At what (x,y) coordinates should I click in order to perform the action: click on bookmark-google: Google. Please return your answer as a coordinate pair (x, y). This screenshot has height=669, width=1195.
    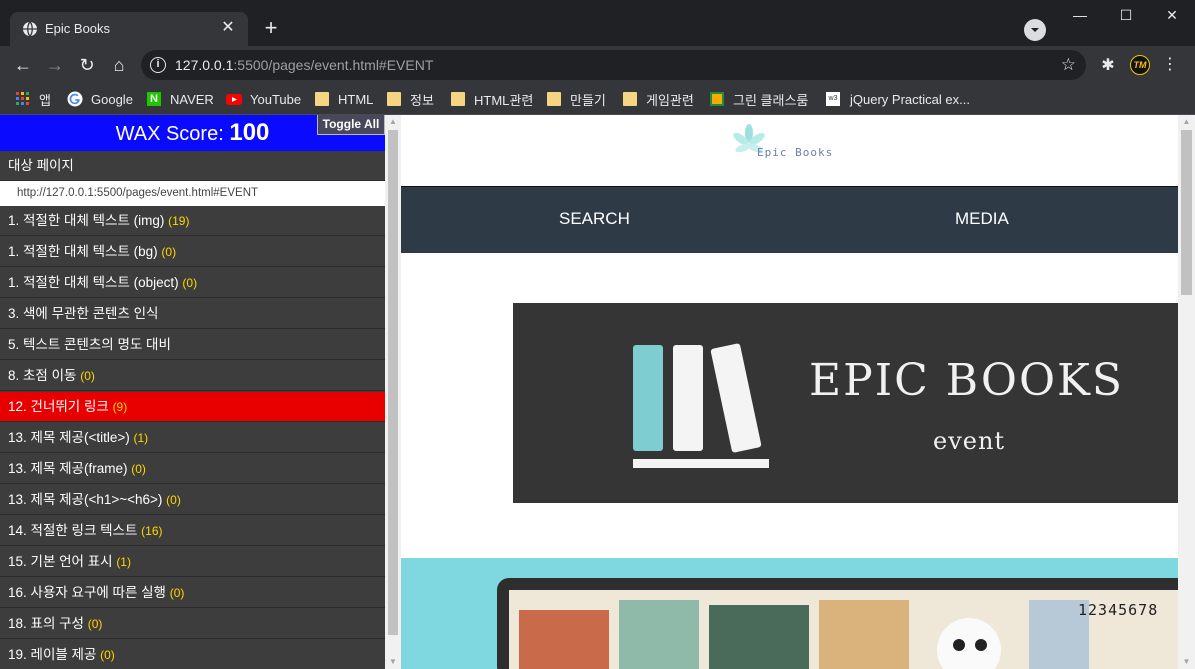
    Looking at the image, I should click on (100, 99).